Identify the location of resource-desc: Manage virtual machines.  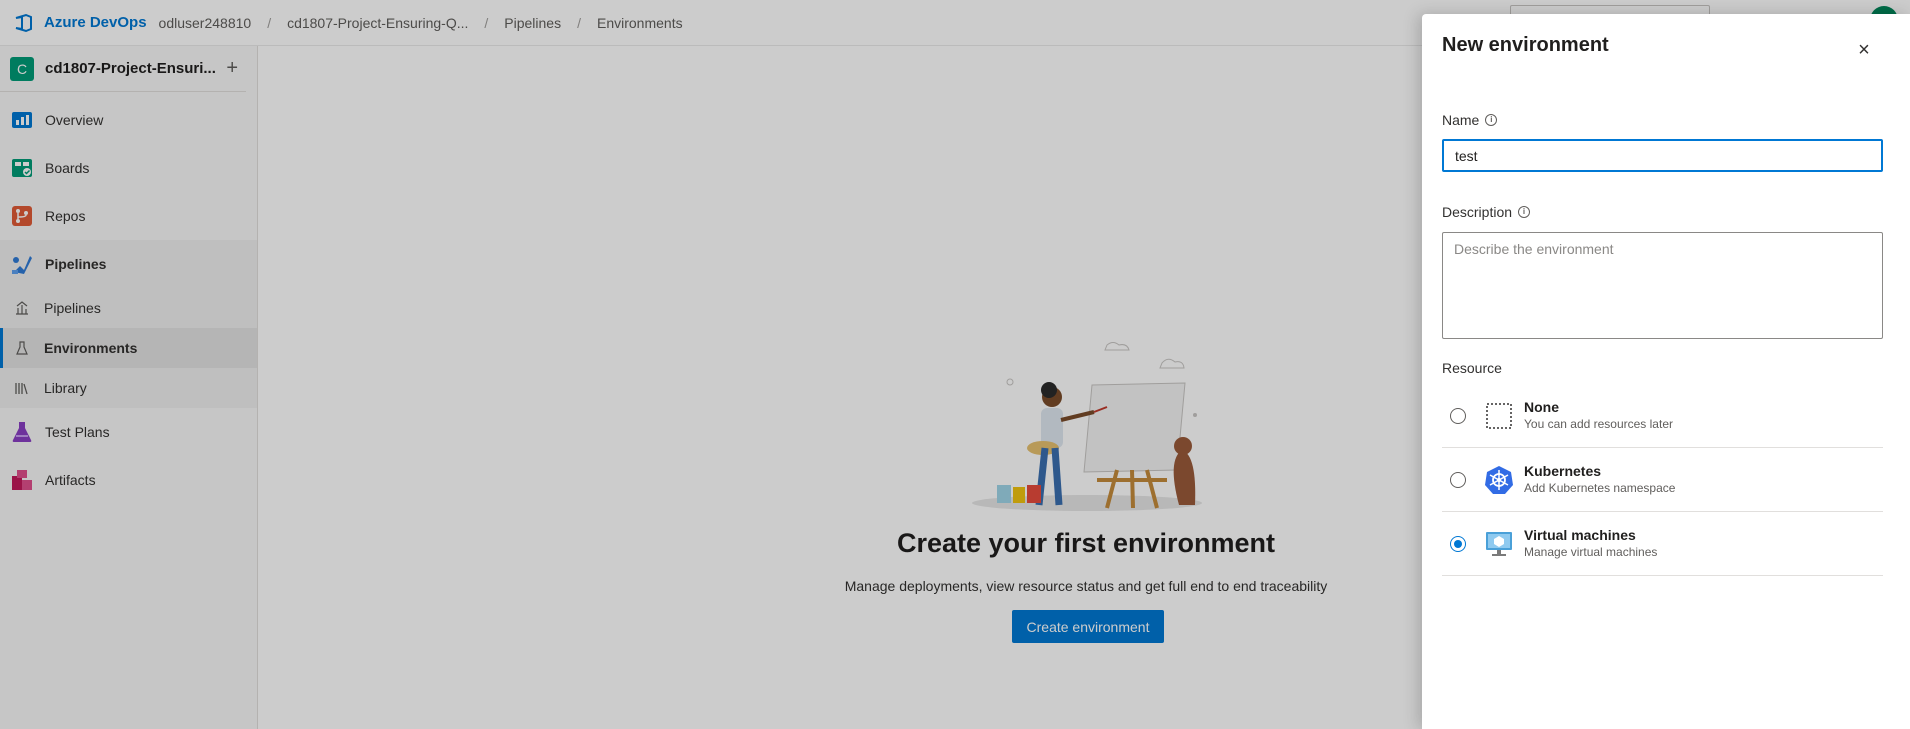
(1591, 552).